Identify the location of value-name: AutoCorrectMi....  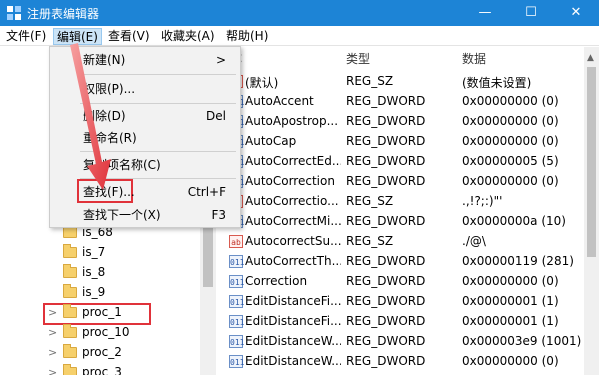
(293, 221).